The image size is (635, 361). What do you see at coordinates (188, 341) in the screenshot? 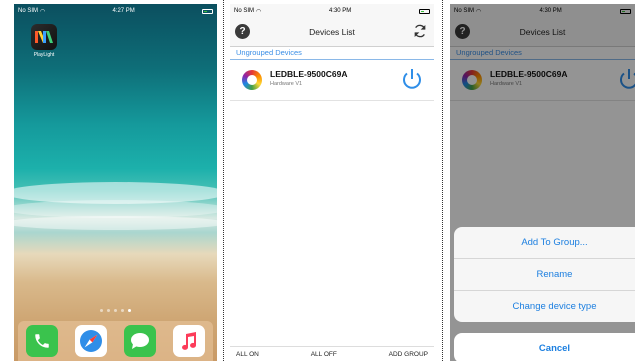
I see `music-app-icon` at bounding box center [188, 341].